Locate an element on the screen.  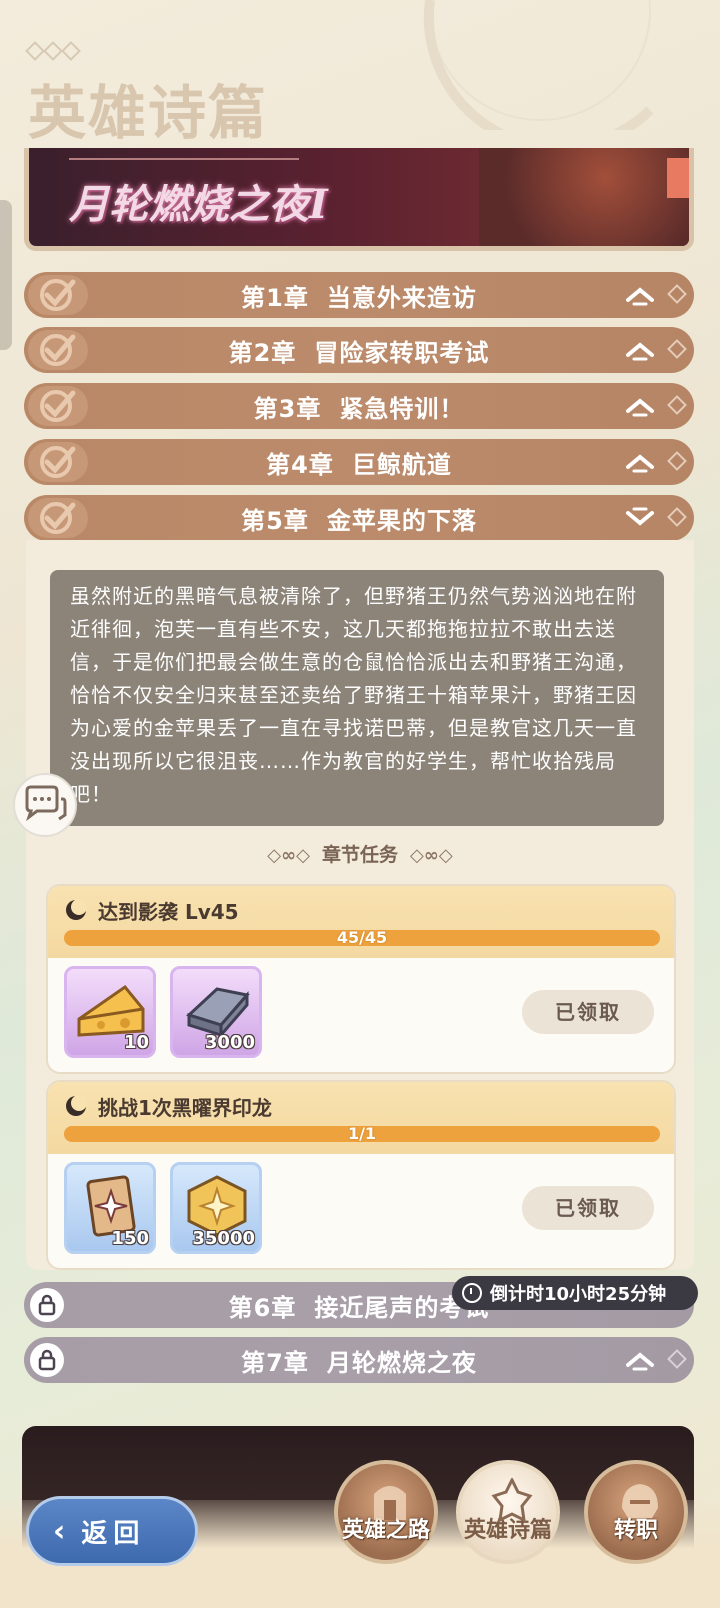
page-title: 英雄诗篇 is located at coordinates (148, 113).